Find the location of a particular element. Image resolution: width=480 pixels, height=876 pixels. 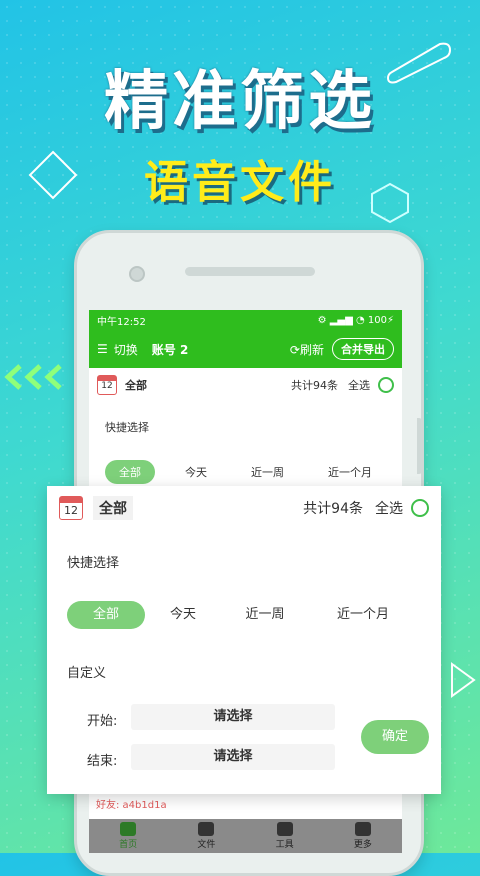

tab-home: 首页 is located at coordinates (128, 836).